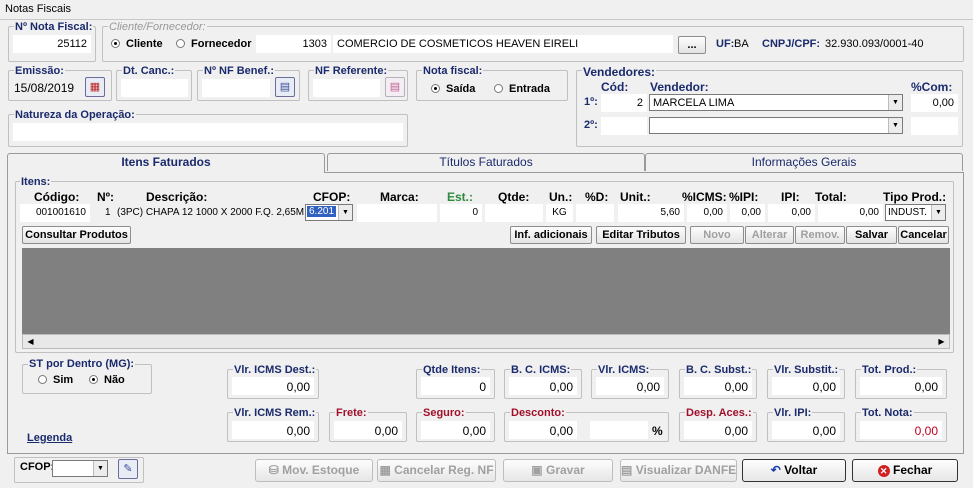 The image size is (973, 488). What do you see at coordinates (55, 213) in the screenshot?
I see `item-codigo-field: 001001610` at bounding box center [55, 213].